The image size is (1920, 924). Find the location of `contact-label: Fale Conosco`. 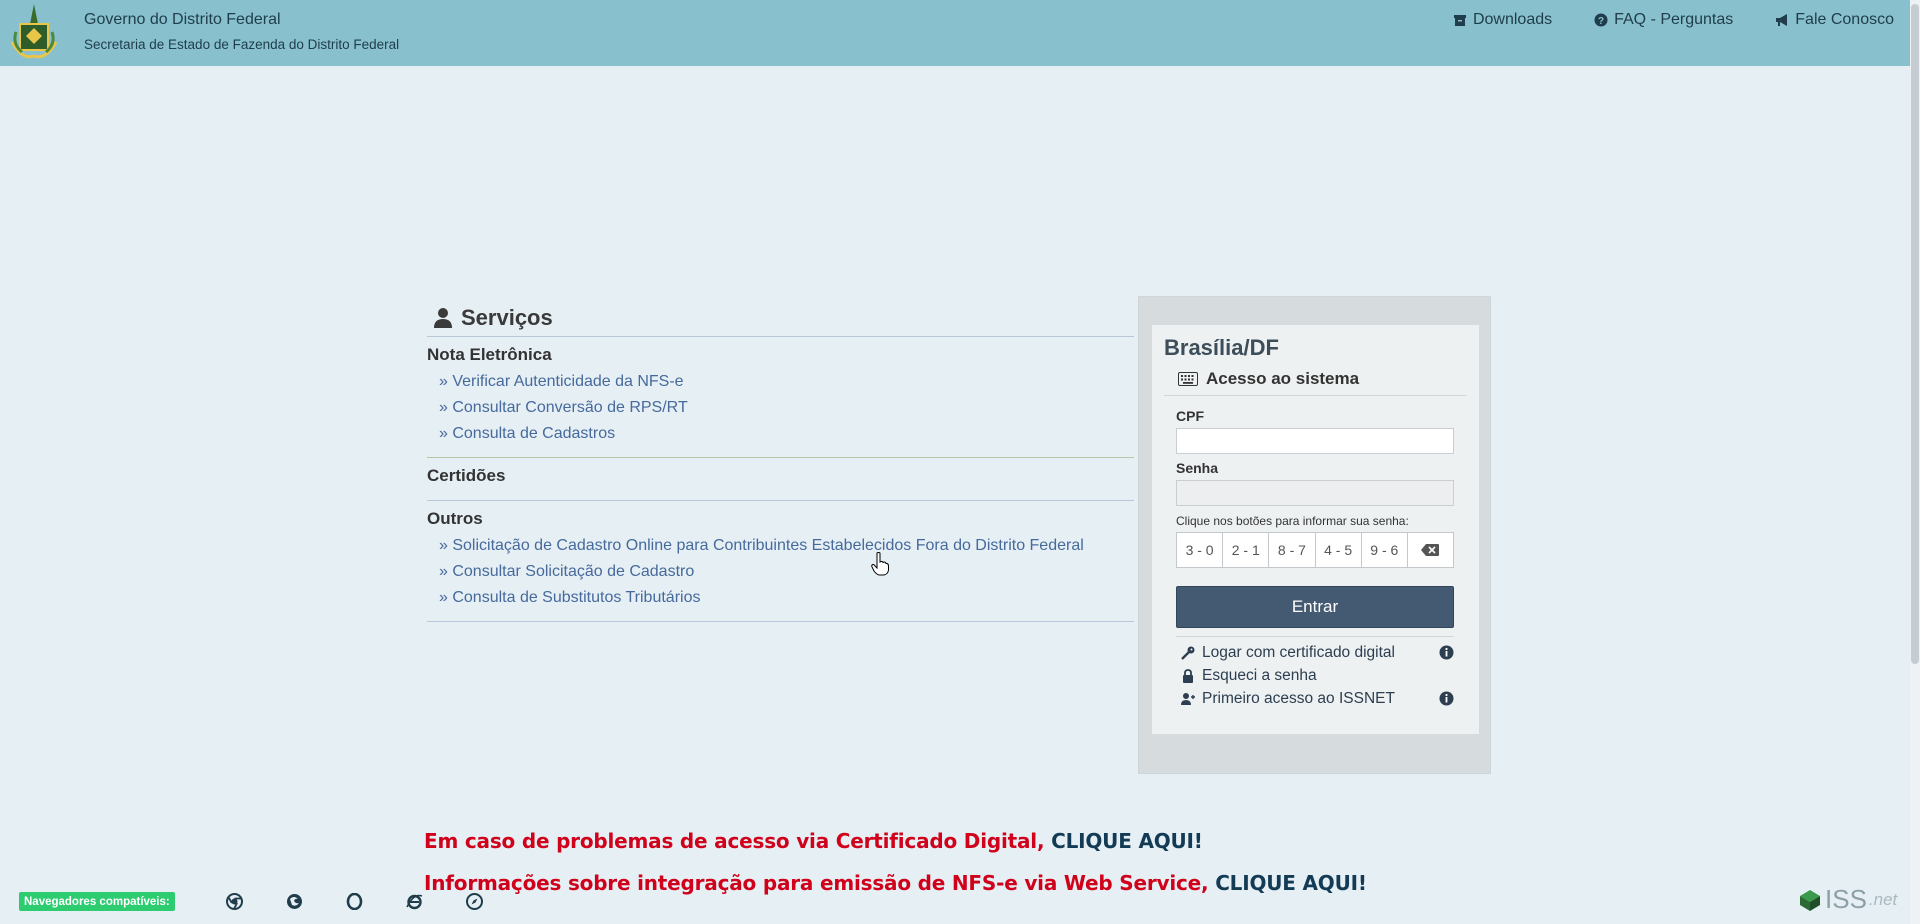

contact-label: Fale Conosco is located at coordinates (1844, 19).